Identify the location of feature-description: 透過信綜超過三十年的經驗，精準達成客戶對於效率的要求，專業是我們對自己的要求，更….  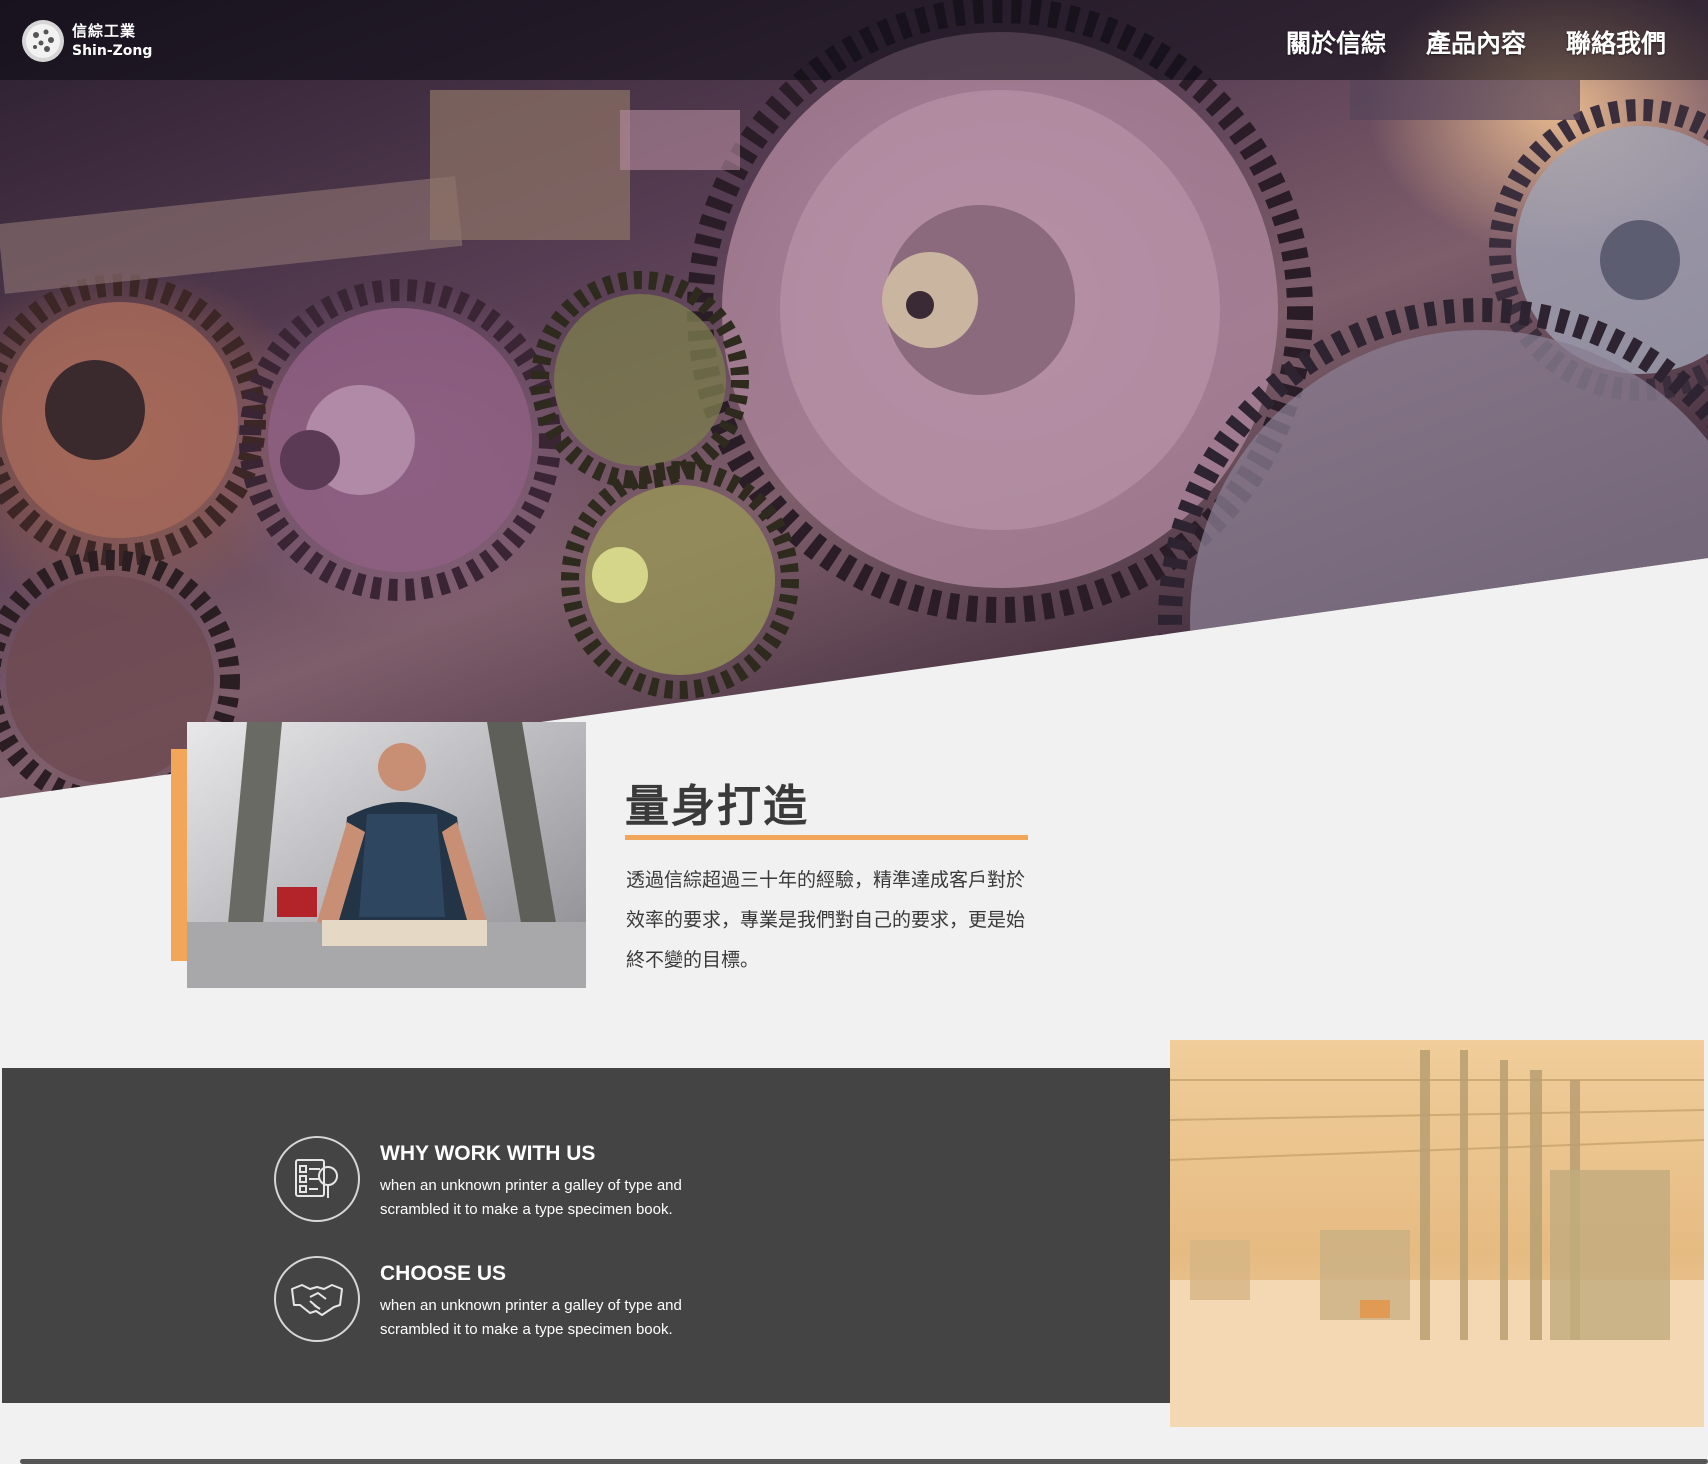
(826, 920).